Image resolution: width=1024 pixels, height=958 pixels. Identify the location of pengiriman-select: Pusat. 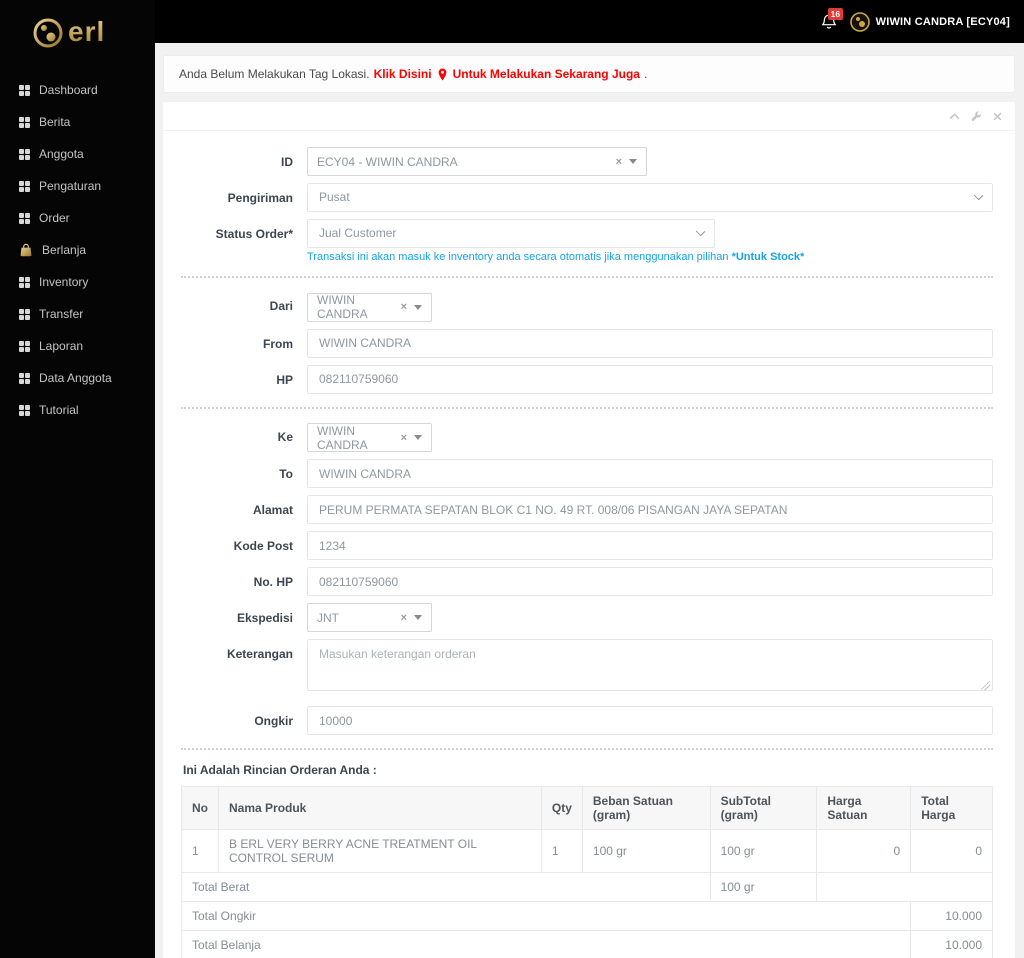
(650, 197).